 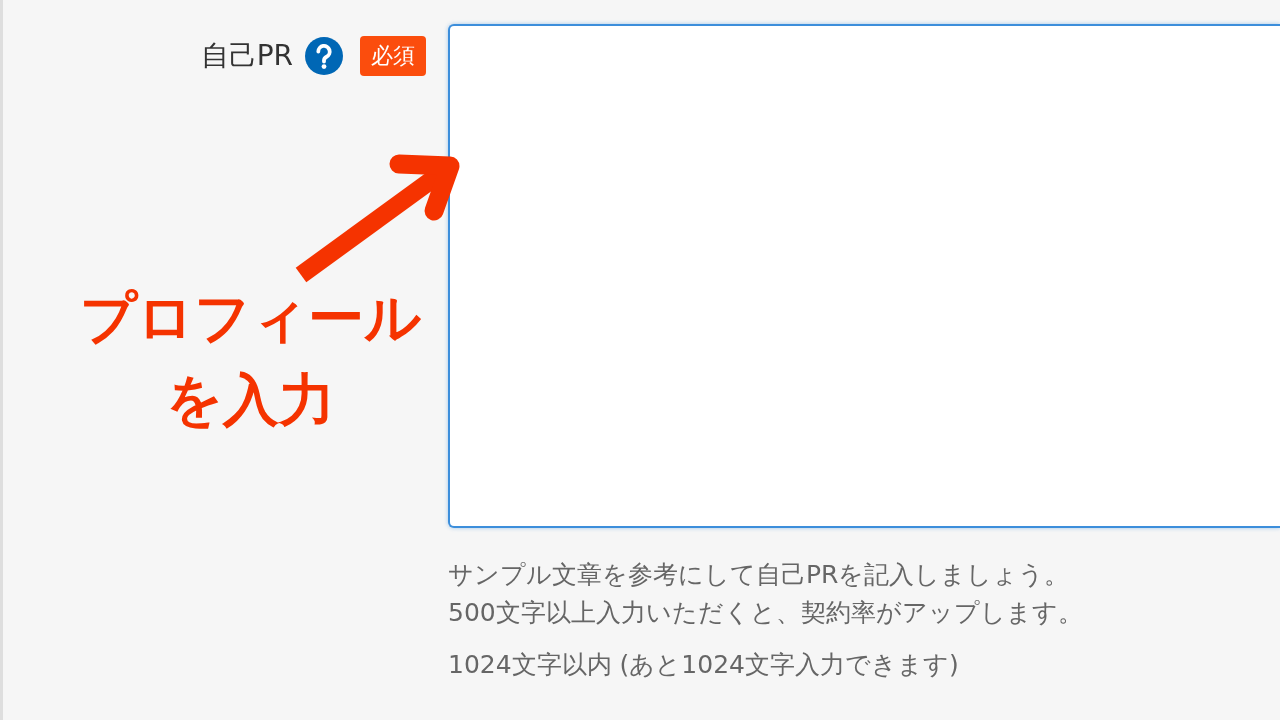 What do you see at coordinates (324, 56) in the screenshot?
I see `help-icon` at bounding box center [324, 56].